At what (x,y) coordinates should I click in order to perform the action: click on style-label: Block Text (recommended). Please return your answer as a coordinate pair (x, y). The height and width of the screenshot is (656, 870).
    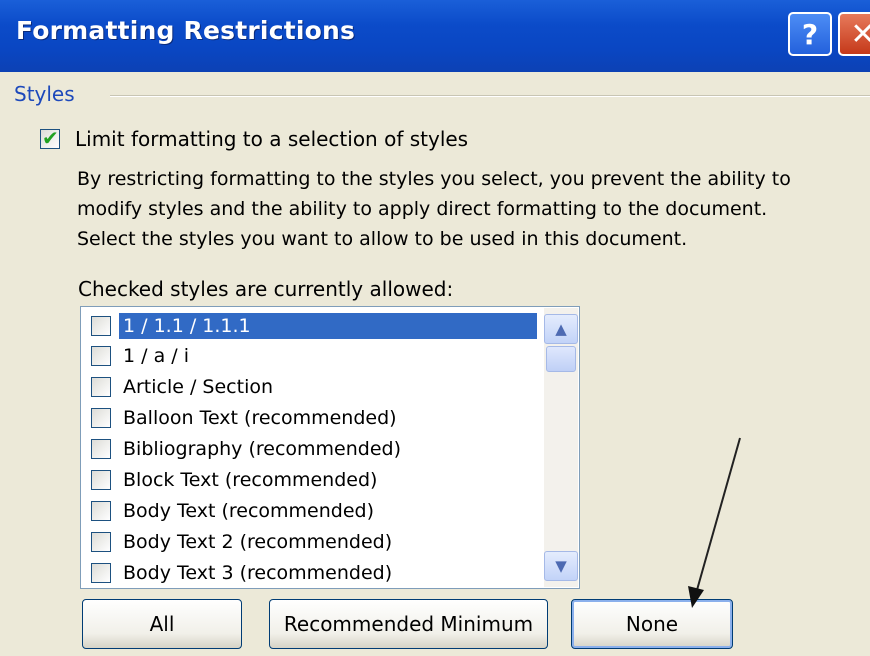
    Looking at the image, I should click on (250, 480).